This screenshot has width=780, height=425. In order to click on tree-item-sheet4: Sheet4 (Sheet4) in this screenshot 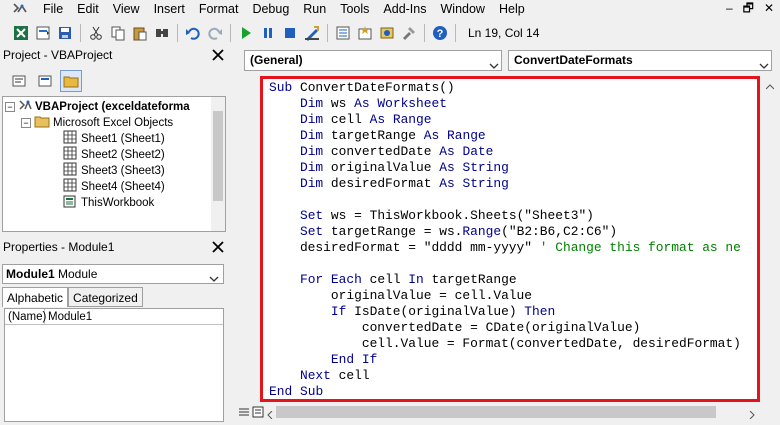, I will do `click(114, 186)`.